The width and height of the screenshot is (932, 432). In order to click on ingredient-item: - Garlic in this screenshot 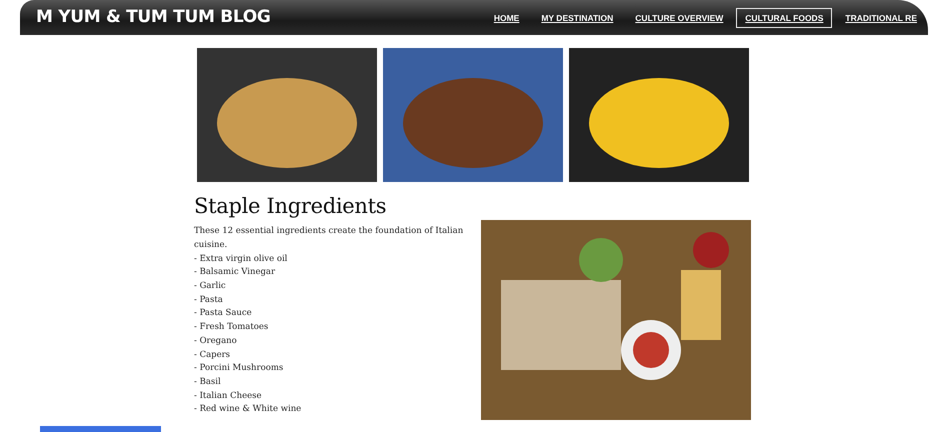, I will do `click(210, 286)`.